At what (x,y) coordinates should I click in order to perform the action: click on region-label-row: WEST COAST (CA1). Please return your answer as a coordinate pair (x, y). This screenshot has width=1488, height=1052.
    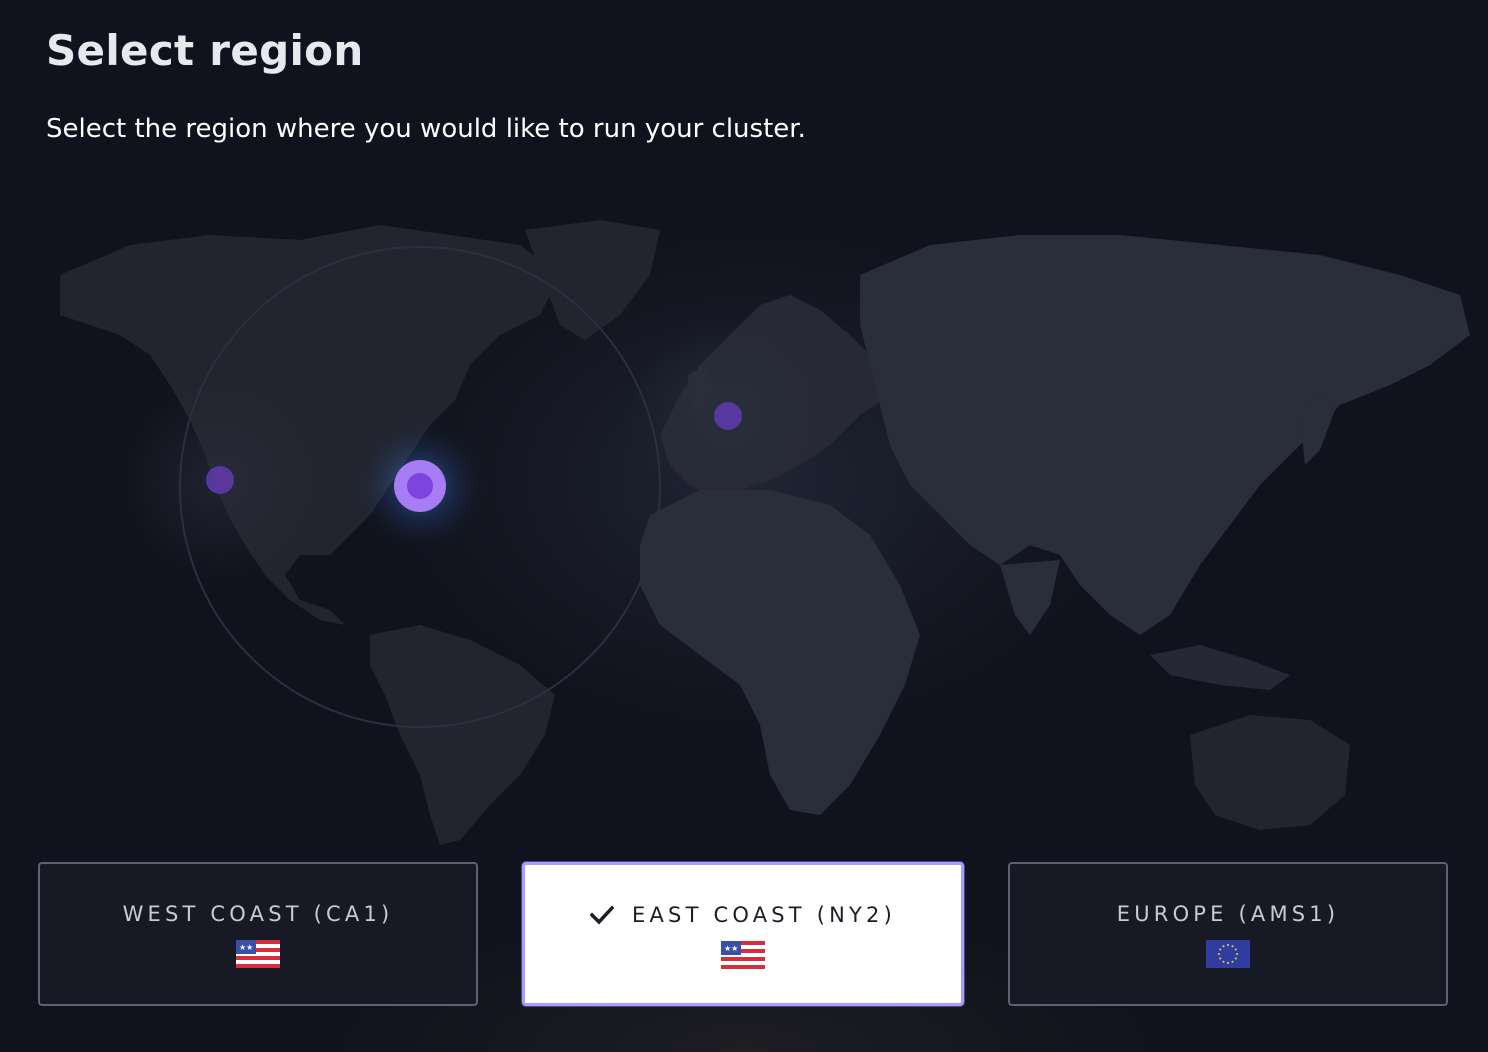
    Looking at the image, I should click on (258, 914).